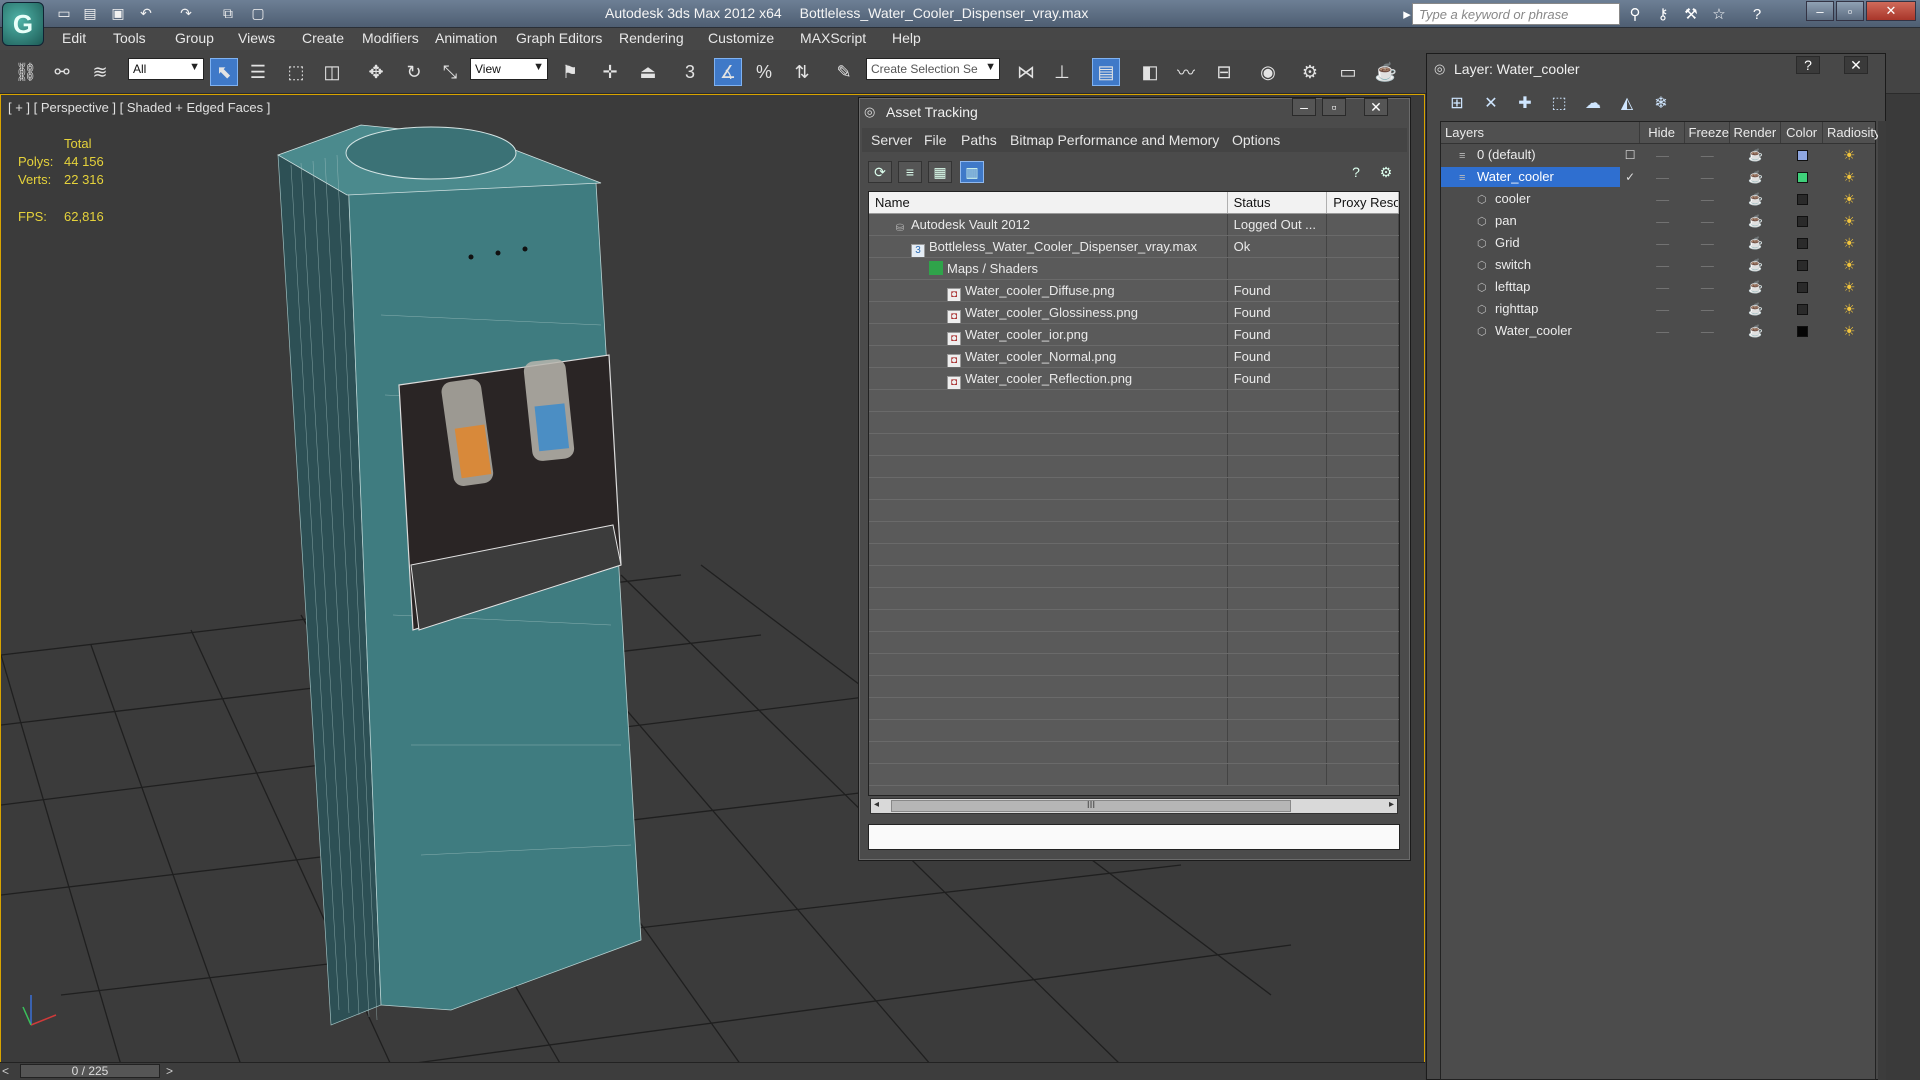 Image resolution: width=1920 pixels, height=1080 pixels. Describe the element at coordinates (509, 69) in the screenshot. I see `reference-coordinate-dropdown: View ▼` at that location.